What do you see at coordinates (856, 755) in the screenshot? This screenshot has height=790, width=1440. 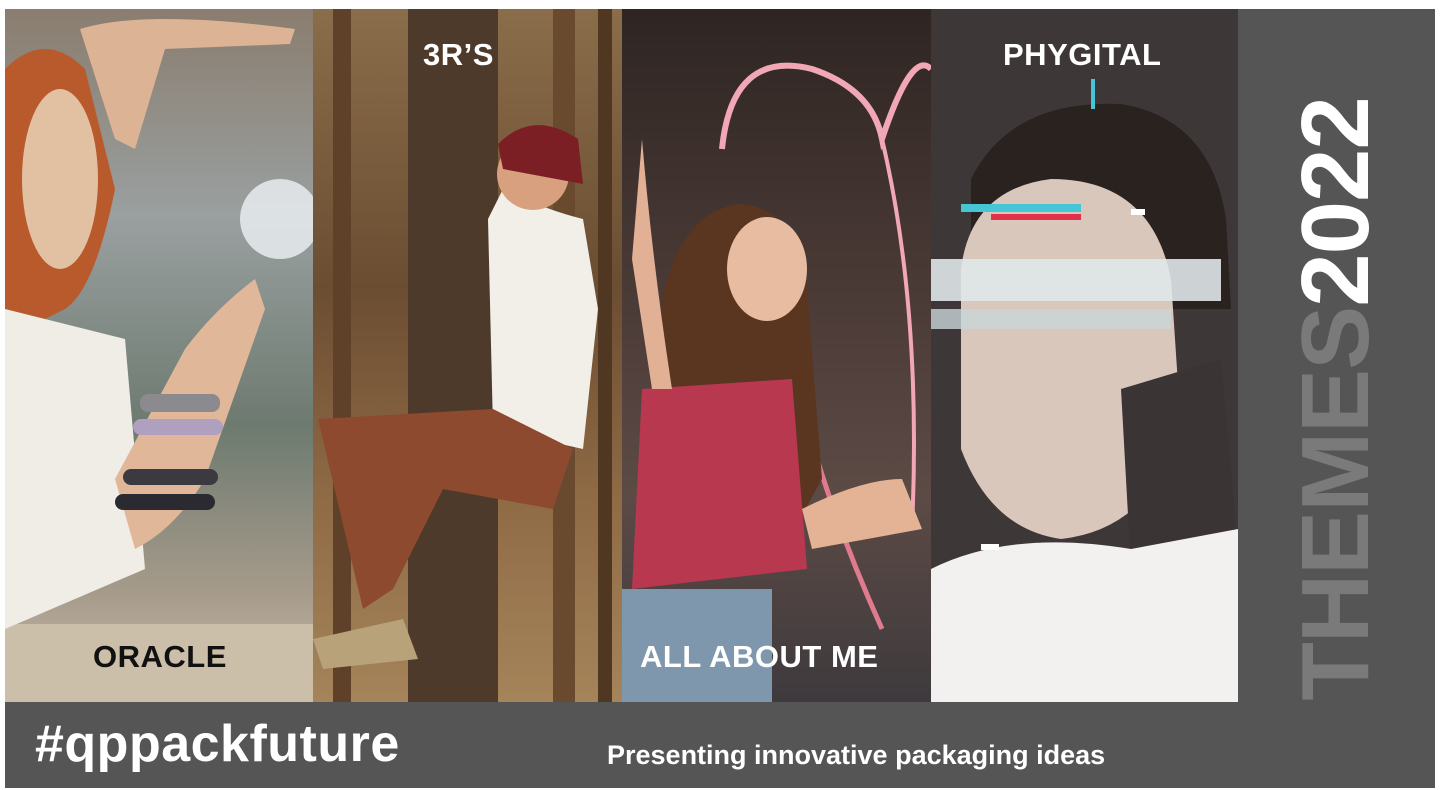 I see `tagline-text: Presenting innovative packaging ideas` at bounding box center [856, 755].